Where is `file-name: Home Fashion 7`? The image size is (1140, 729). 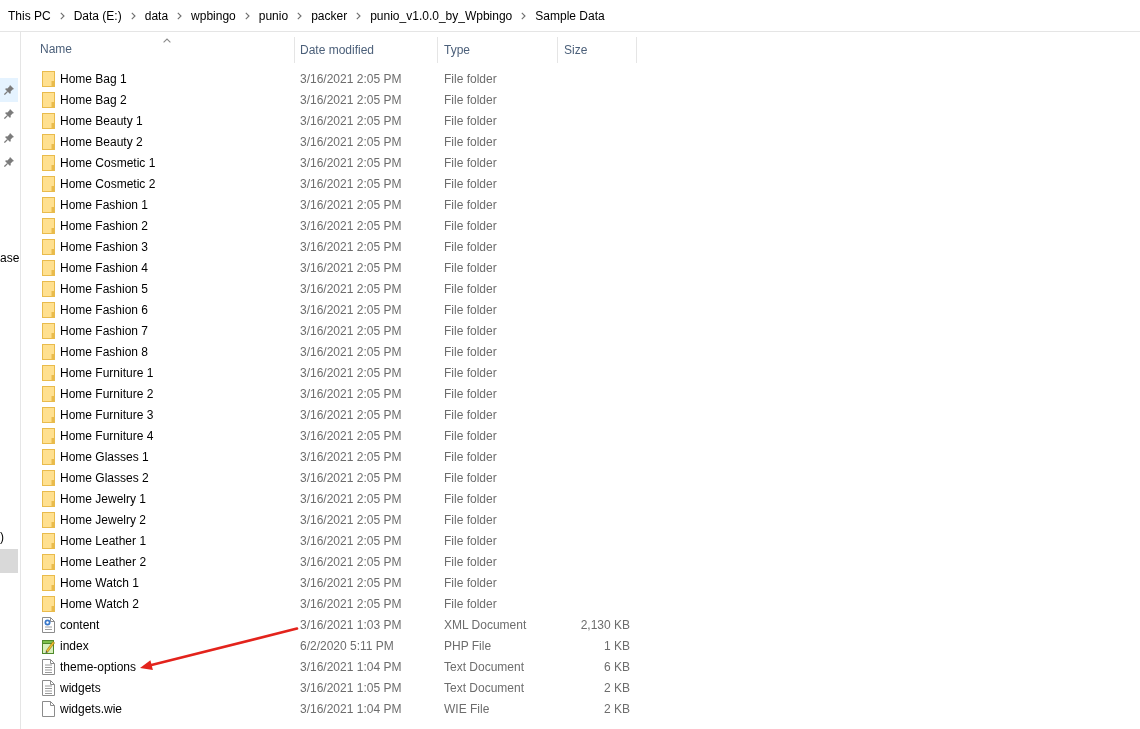
file-name: Home Fashion 7 is located at coordinates (104, 330).